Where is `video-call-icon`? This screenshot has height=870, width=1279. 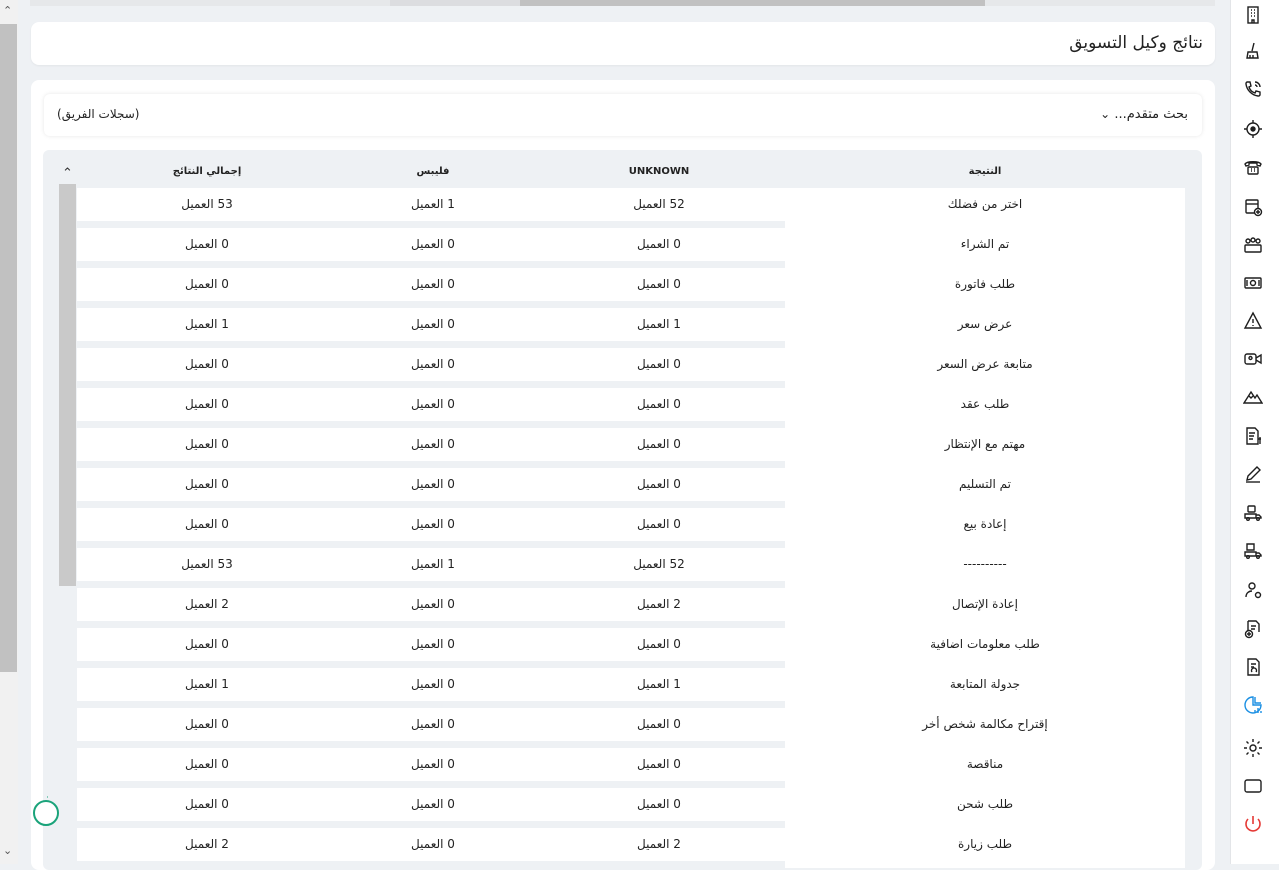
video-call-icon is located at coordinates (1255, 361).